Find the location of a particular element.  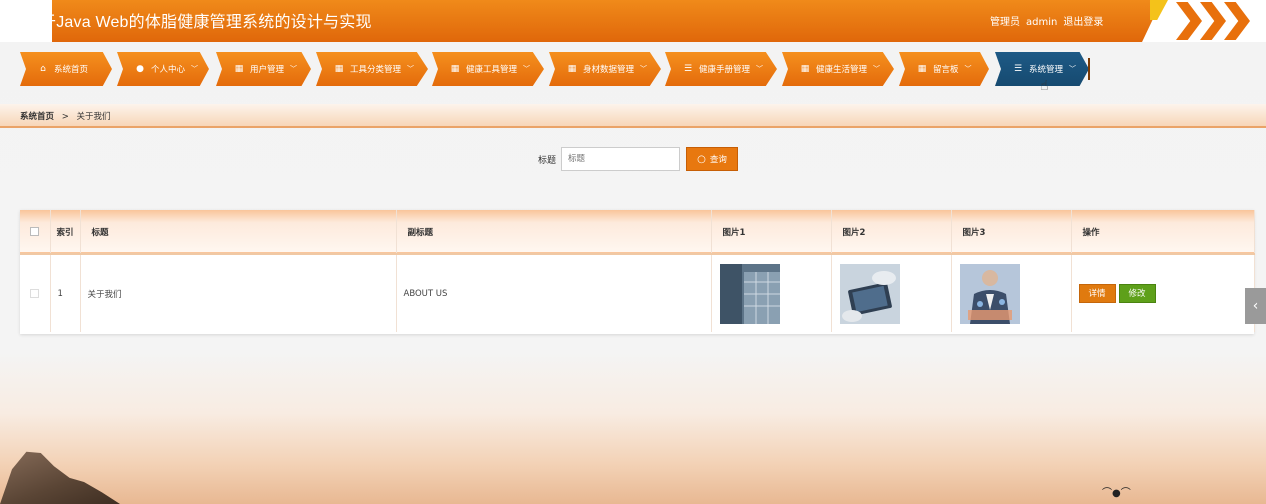

nav-item-label: 用户管理 is located at coordinates (267, 70).